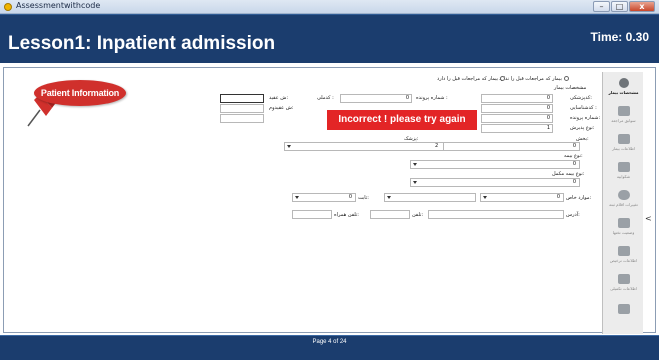  I want to click on app-icon, so click(8, 7).